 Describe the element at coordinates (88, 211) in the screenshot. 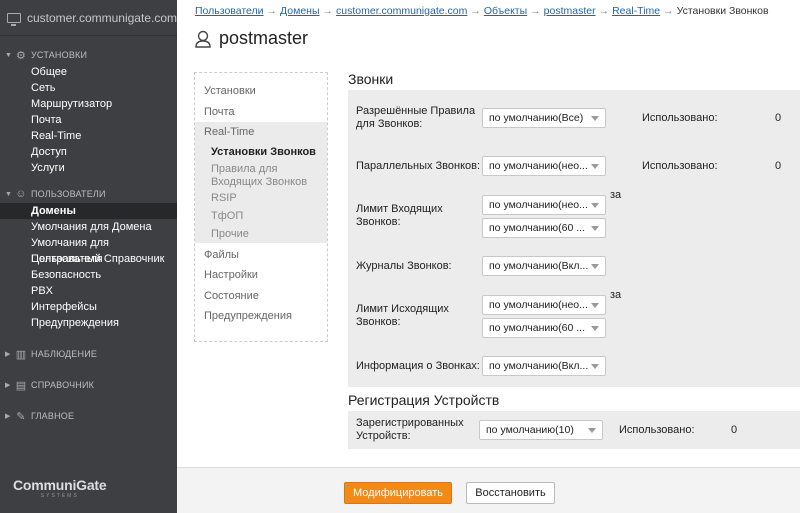

I see `sidebar-item-domains: Домены` at that location.